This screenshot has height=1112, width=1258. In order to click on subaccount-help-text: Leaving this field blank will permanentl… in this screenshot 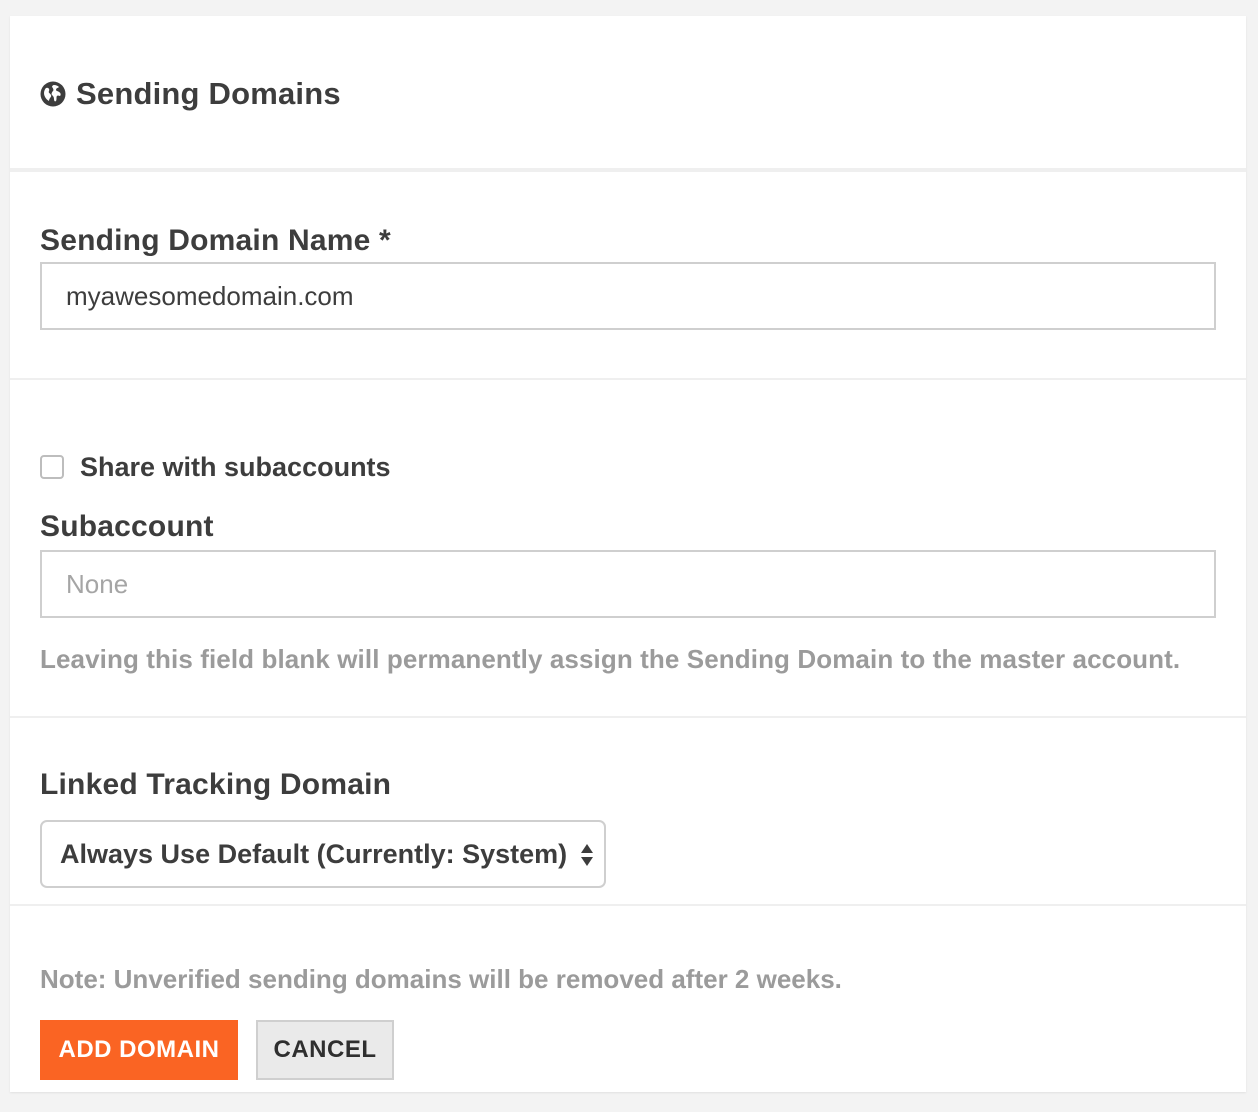, I will do `click(610, 659)`.